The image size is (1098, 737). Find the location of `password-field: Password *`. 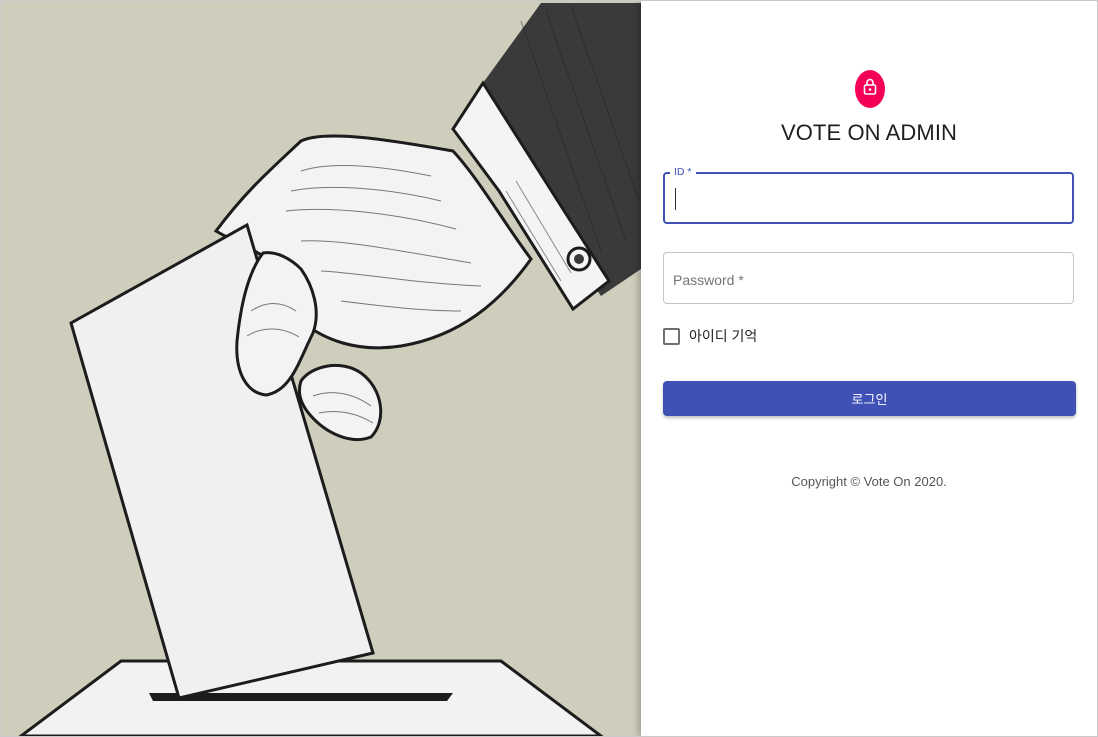

password-field: Password * is located at coordinates (868, 278).